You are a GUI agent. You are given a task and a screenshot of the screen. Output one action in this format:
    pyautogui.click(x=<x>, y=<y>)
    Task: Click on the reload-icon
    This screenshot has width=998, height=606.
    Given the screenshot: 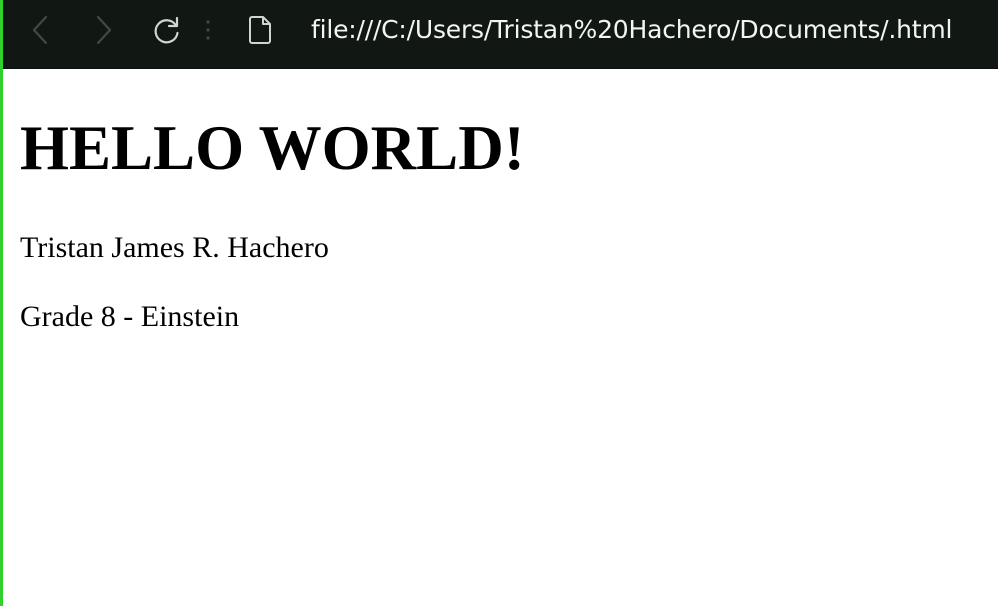 What is the action you would take?
    pyautogui.click(x=166, y=30)
    